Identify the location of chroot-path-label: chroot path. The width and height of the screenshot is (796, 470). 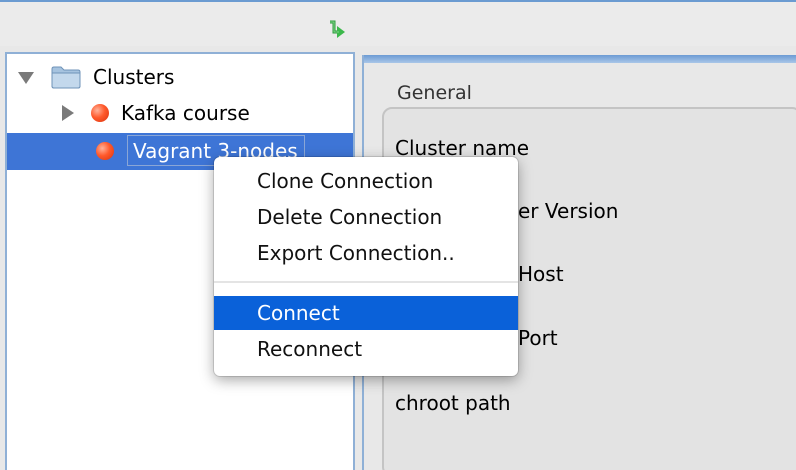
(453, 403).